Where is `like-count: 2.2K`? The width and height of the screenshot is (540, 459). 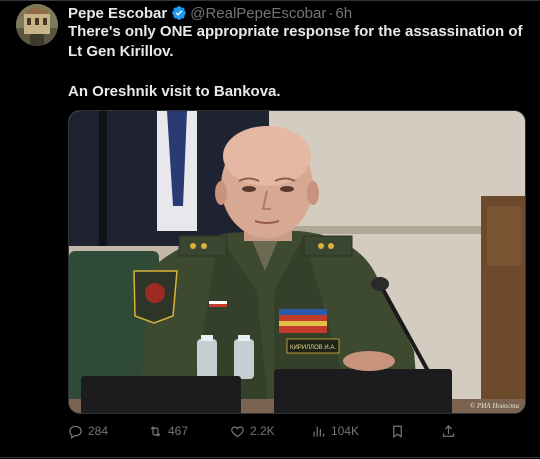
like-count: 2.2K is located at coordinates (262, 431).